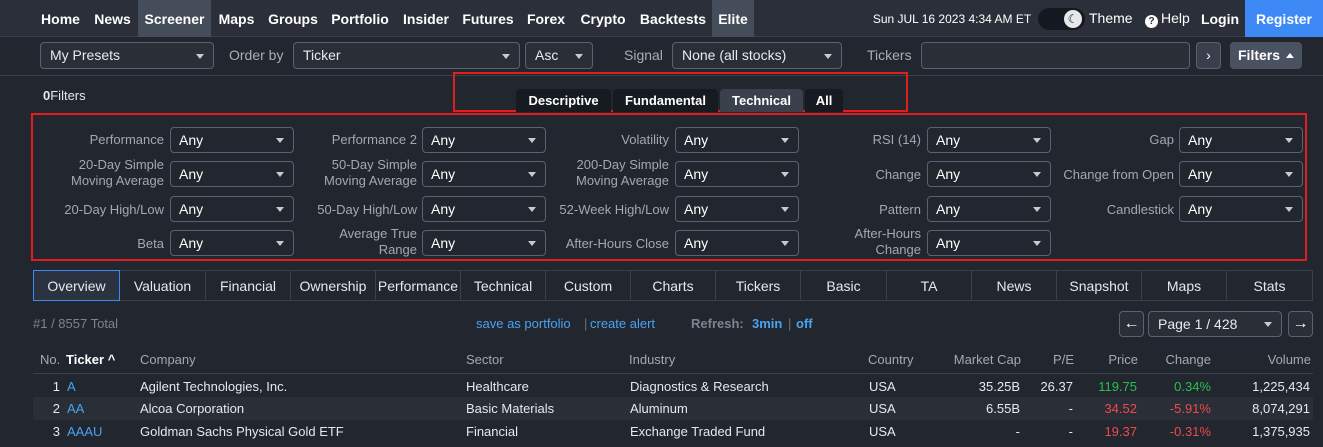  I want to click on theme-label: Theme, so click(1111, 18).